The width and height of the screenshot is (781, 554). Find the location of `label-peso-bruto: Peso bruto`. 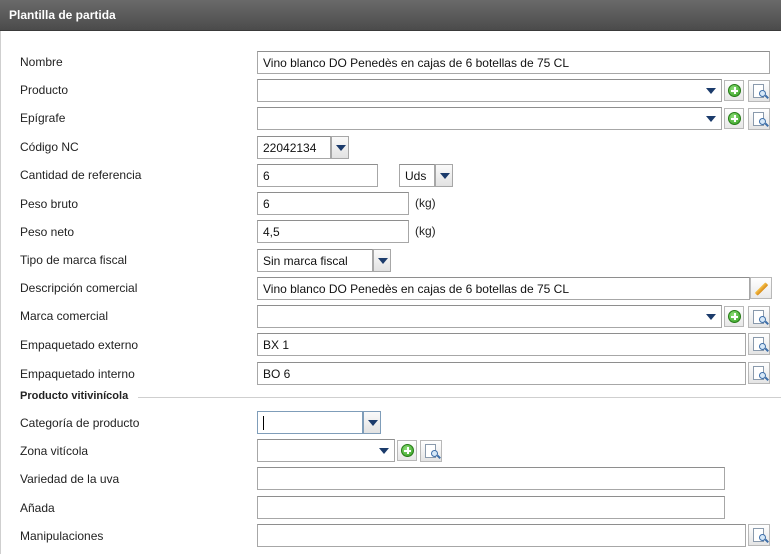

label-peso-bruto: Peso bruto is located at coordinates (49, 204).